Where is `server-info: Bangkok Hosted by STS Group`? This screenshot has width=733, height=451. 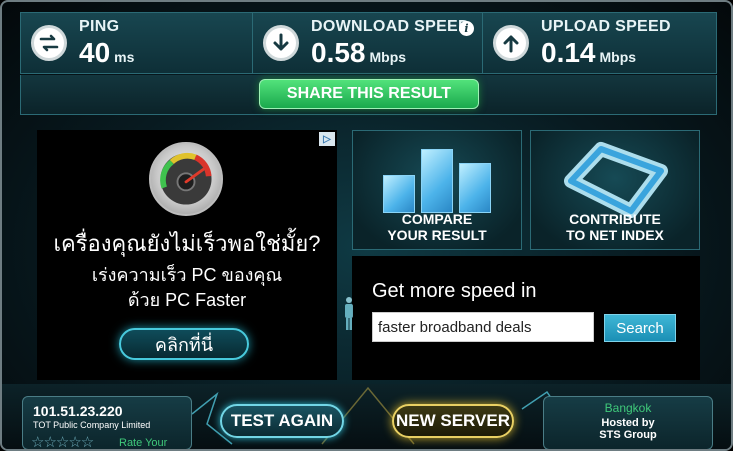 server-info: Bangkok Hosted by STS Group is located at coordinates (628, 422).